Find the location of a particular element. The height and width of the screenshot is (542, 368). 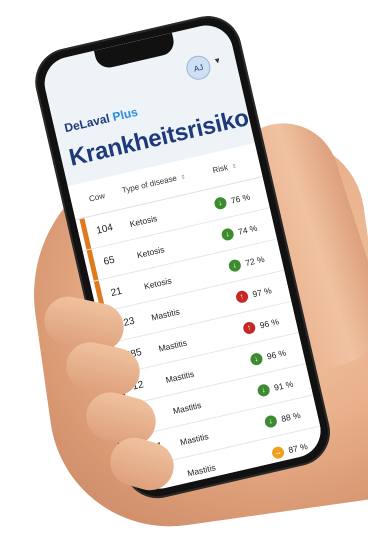

risk-value: 97 % is located at coordinates (262, 291).